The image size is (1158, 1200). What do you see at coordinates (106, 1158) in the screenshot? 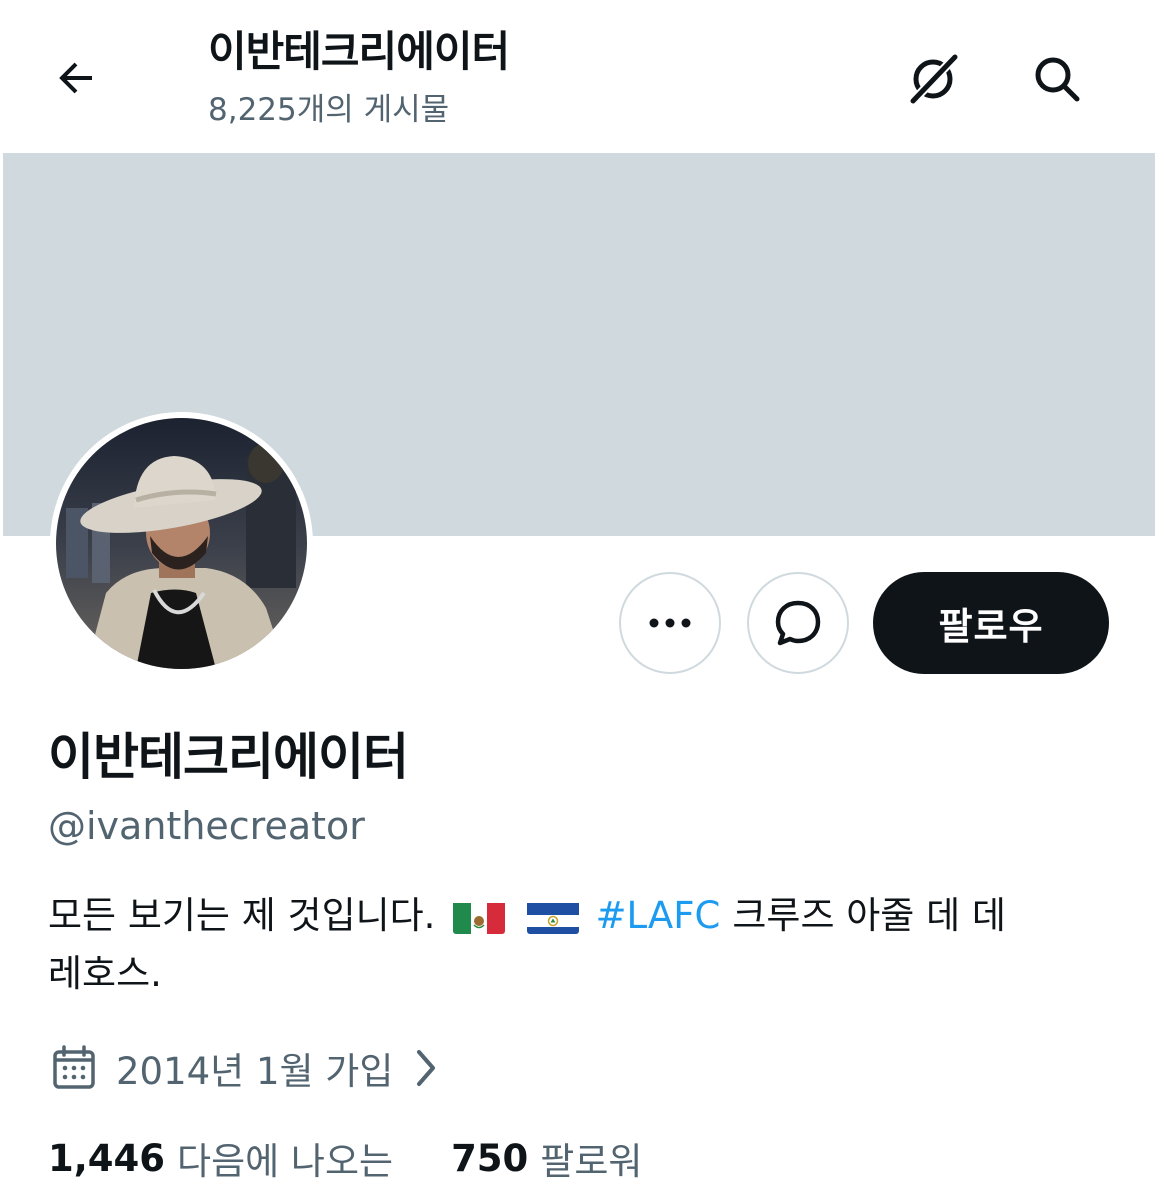
I see `following-count: 1,446` at bounding box center [106, 1158].